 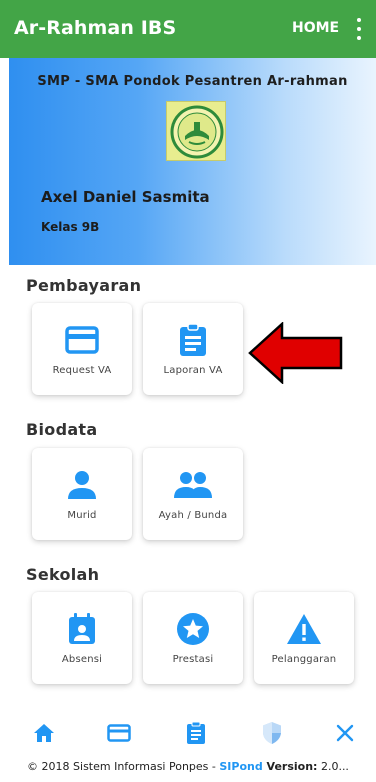 What do you see at coordinates (304, 629) in the screenshot?
I see `warning-icon` at bounding box center [304, 629].